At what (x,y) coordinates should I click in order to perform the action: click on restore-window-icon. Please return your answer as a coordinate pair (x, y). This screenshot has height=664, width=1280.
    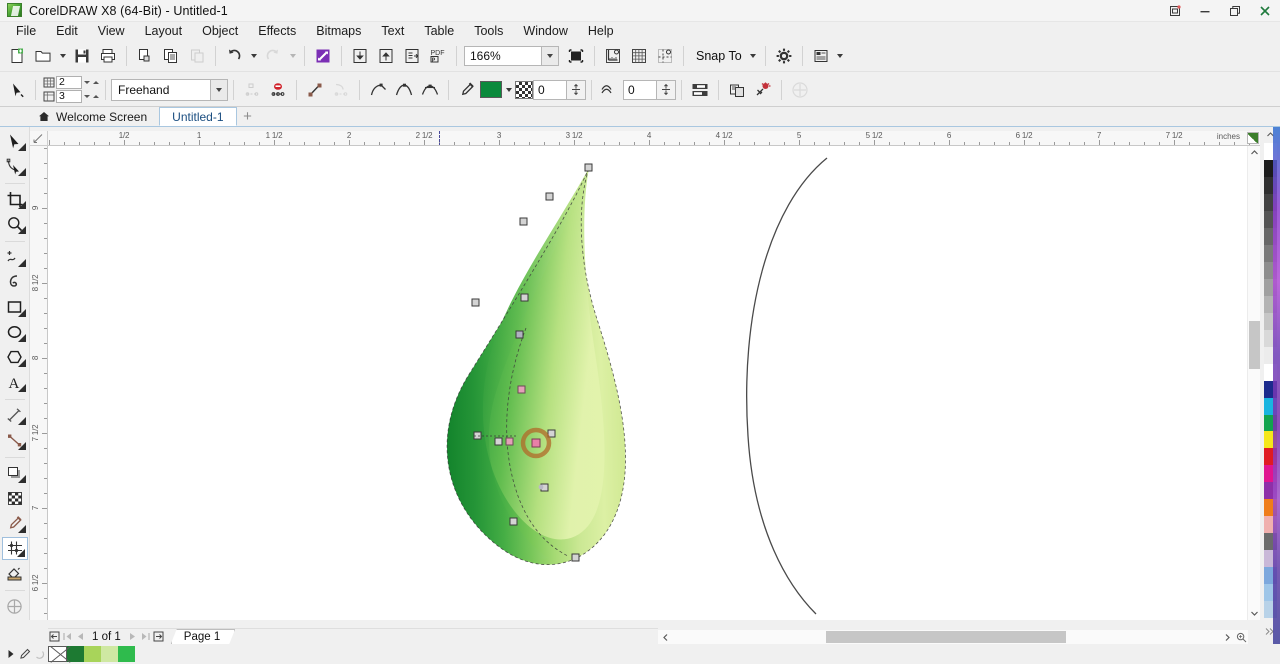
    Looking at the image, I should click on (1175, 11).